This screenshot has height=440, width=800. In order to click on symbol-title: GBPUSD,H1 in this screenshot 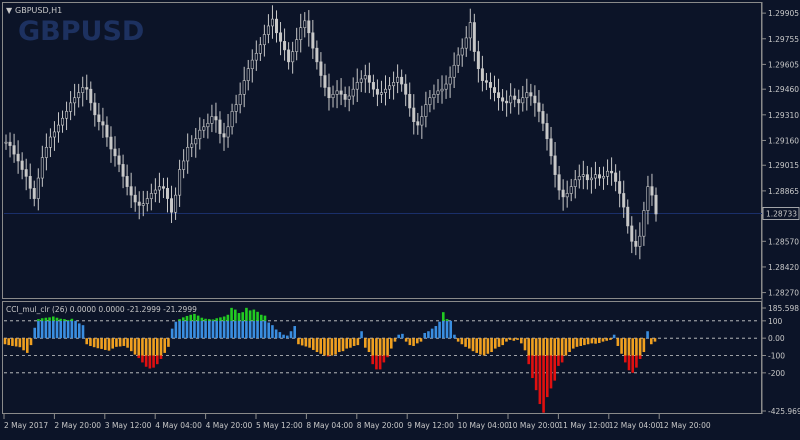, I will do `click(38, 10)`.